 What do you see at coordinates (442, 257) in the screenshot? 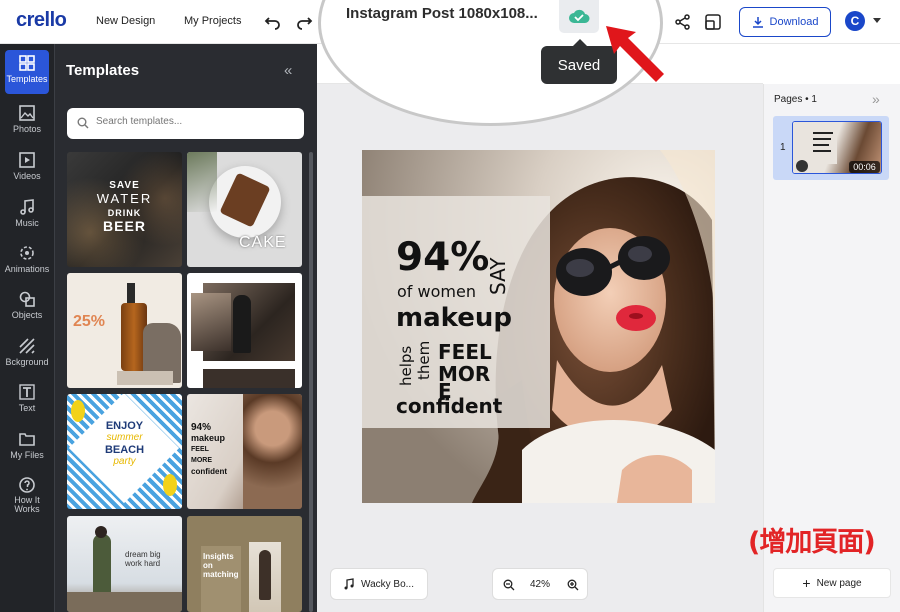
I see `design-percent: 94%` at bounding box center [442, 257].